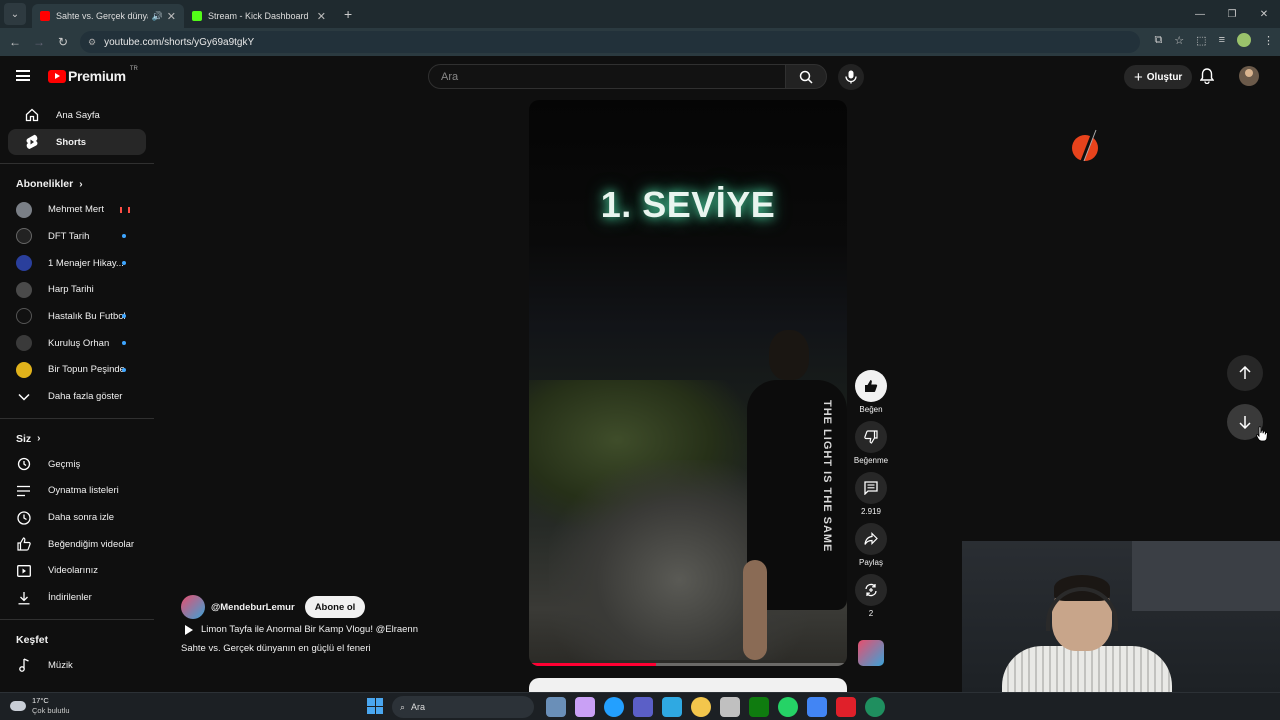  What do you see at coordinates (871, 590) in the screenshot?
I see `remix-button` at bounding box center [871, 590].